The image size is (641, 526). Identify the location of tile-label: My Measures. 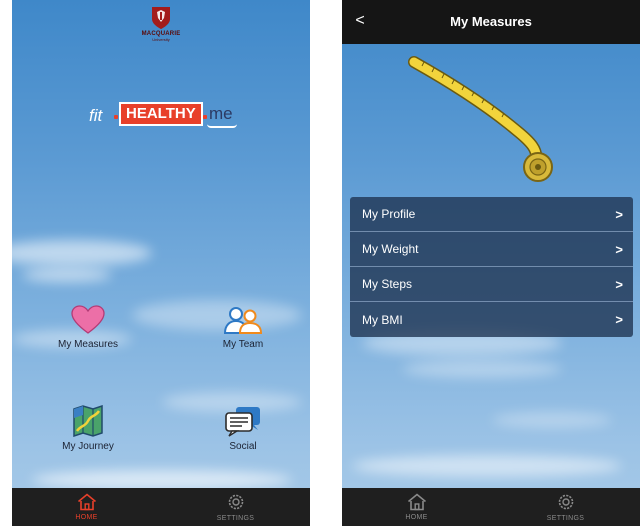
(87, 344).